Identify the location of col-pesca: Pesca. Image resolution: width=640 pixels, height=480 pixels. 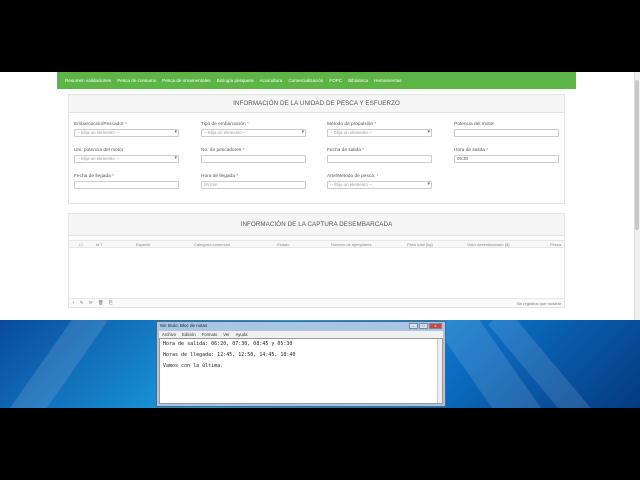
(555, 244).